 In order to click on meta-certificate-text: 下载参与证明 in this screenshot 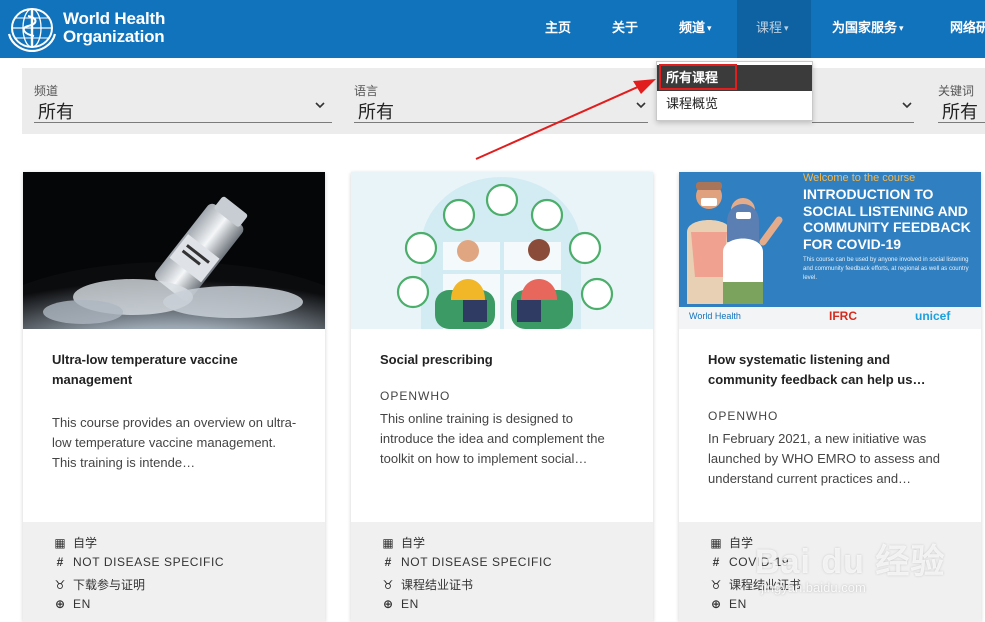, I will do `click(109, 585)`.